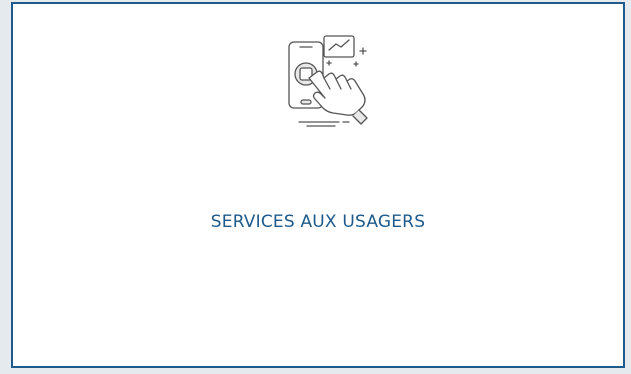  I want to click on card-title: SERVICES AUX USAGERS, so click(318, 222).